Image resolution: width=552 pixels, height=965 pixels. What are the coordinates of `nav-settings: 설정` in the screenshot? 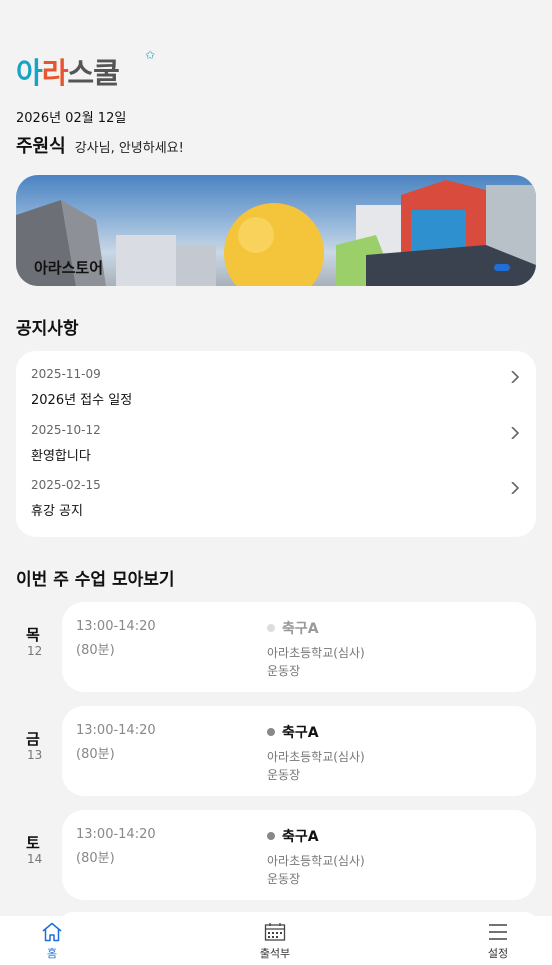 It's located at (498, 941).